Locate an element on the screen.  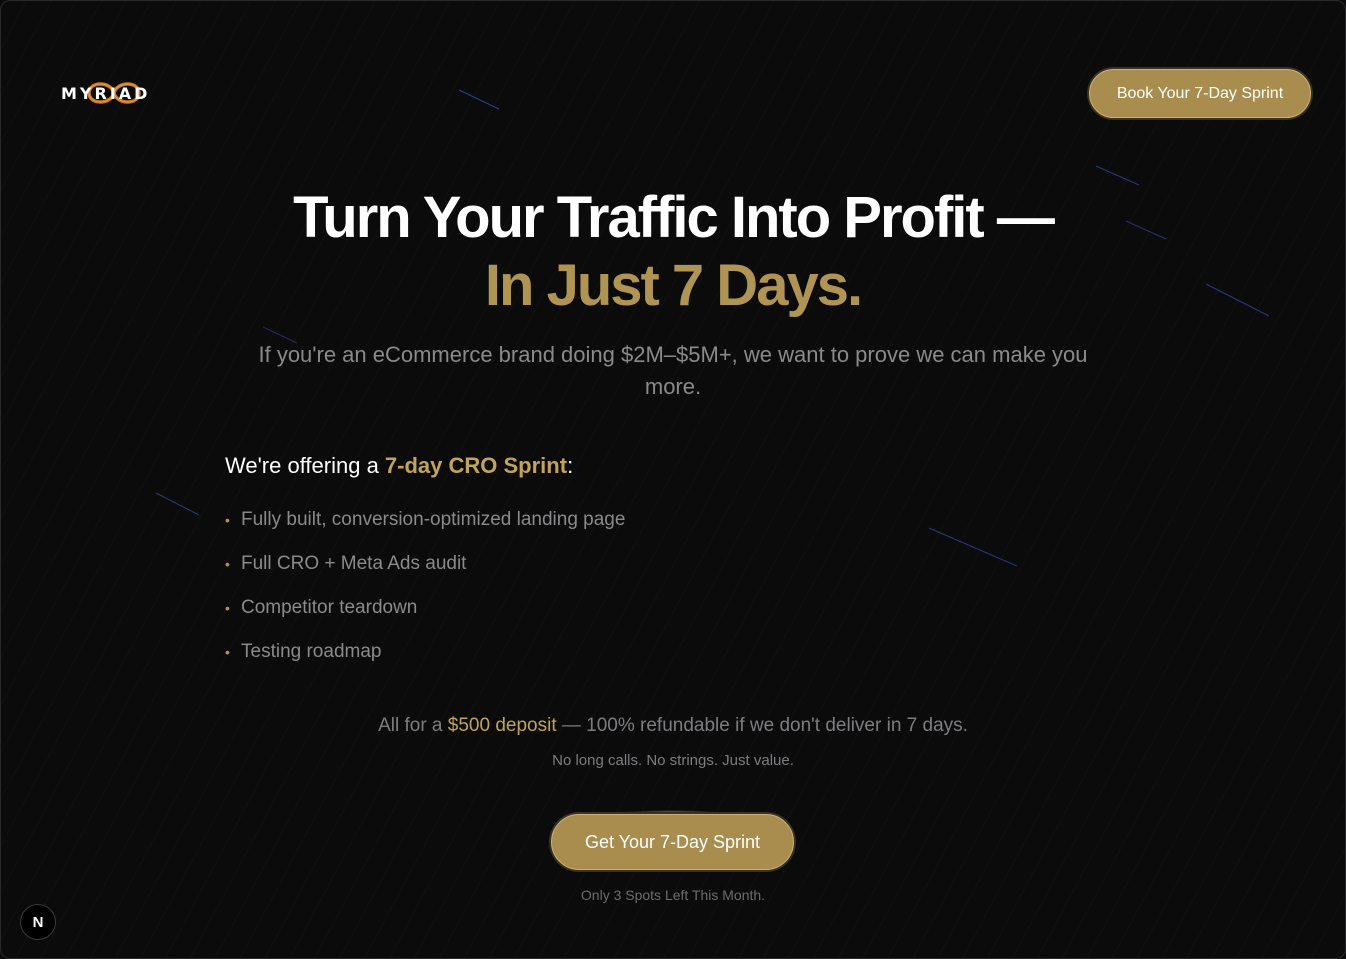
offer-heading-highlight: 7-day CRO Sprint is located at coordinates (476, 465).